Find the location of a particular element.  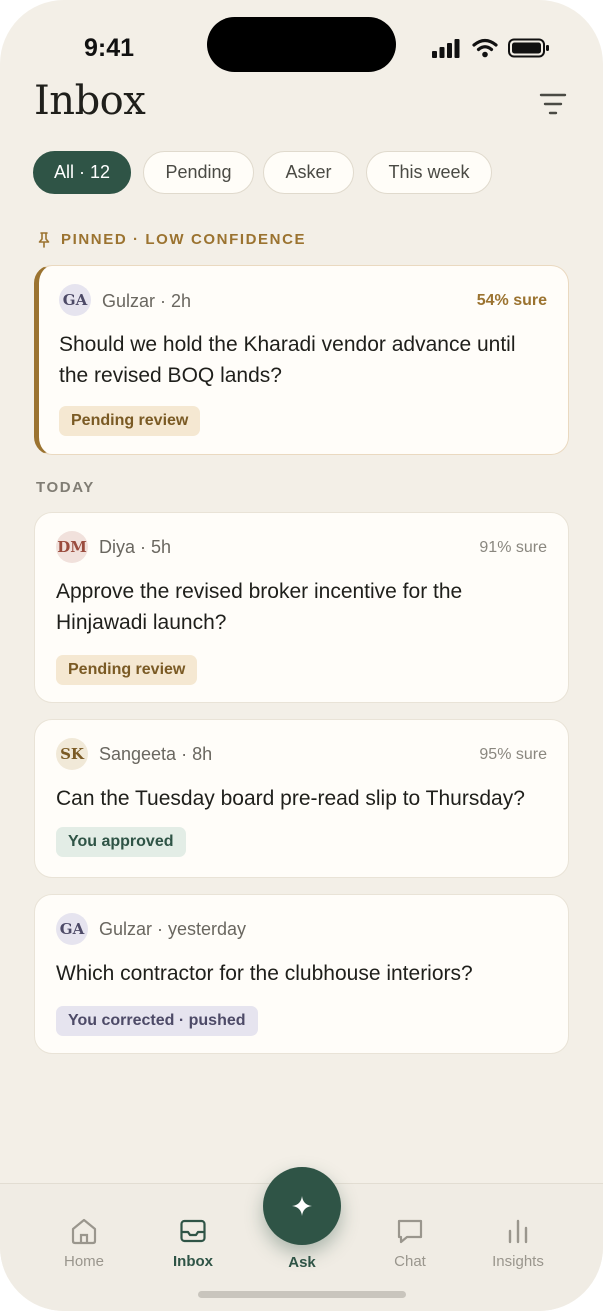

battery-icon is located at coordinates (528, 48).